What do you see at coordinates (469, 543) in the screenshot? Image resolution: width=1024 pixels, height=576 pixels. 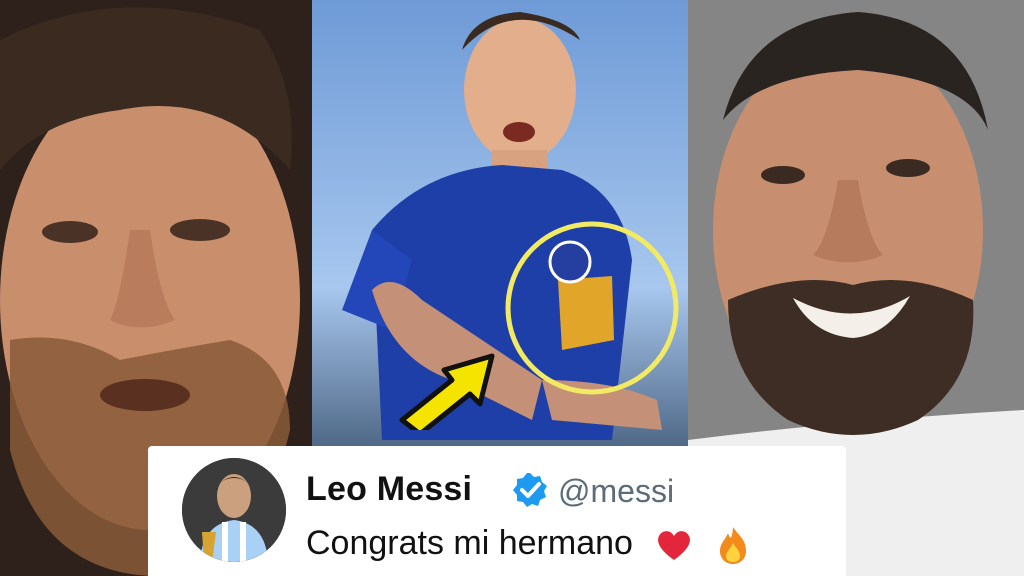 I see `tweet-message: Congrats mi hermano` at bounding box center [469, 543].